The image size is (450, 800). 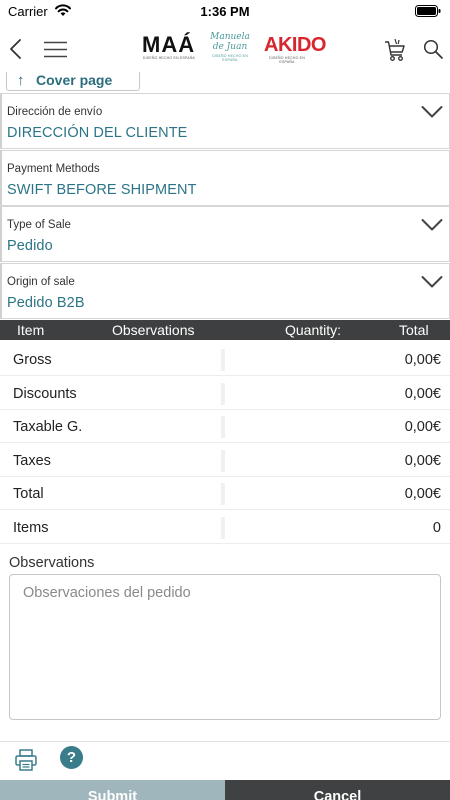 I want to click on menu-icon, so click(x=55, y=49).